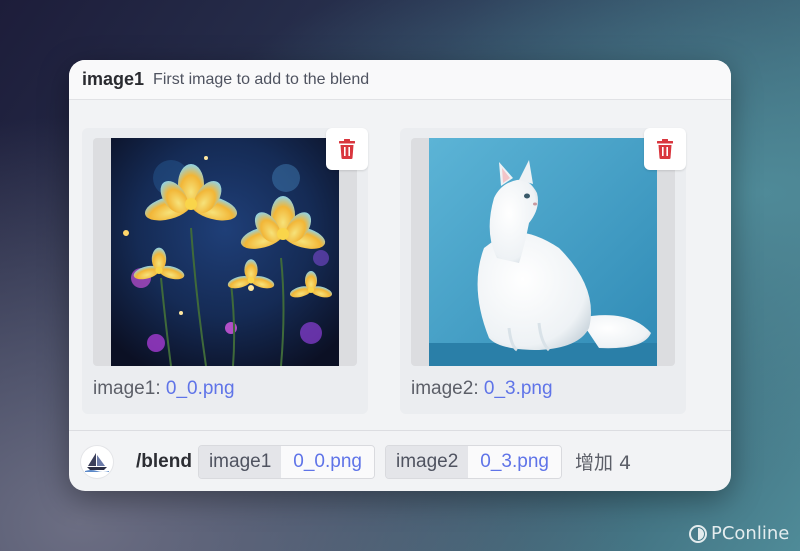 The image size is (800, 551). What do you see at coordinates (482, 389) in the screenshot?
I see `attachment-caption: image2: 0_3.png` at bounding box center [482, 389].